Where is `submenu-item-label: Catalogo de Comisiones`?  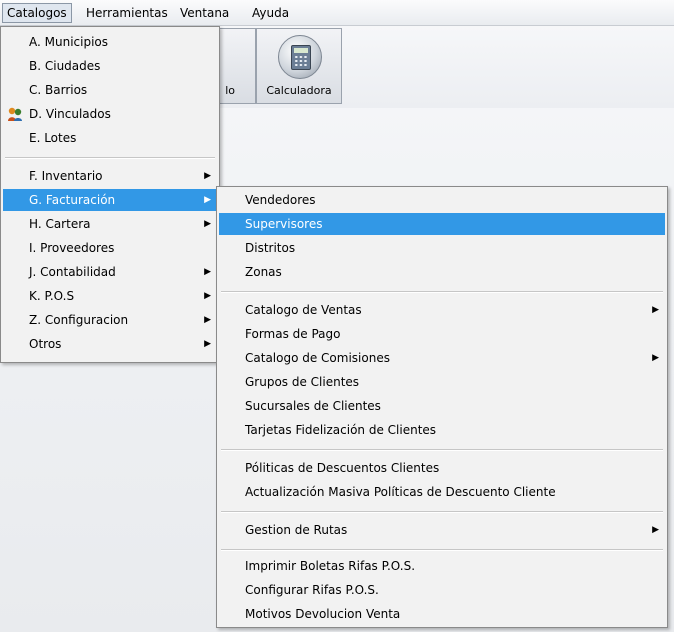 submenu-item-label: Catalogo de Comisiones is located at coordinates (317, 358).